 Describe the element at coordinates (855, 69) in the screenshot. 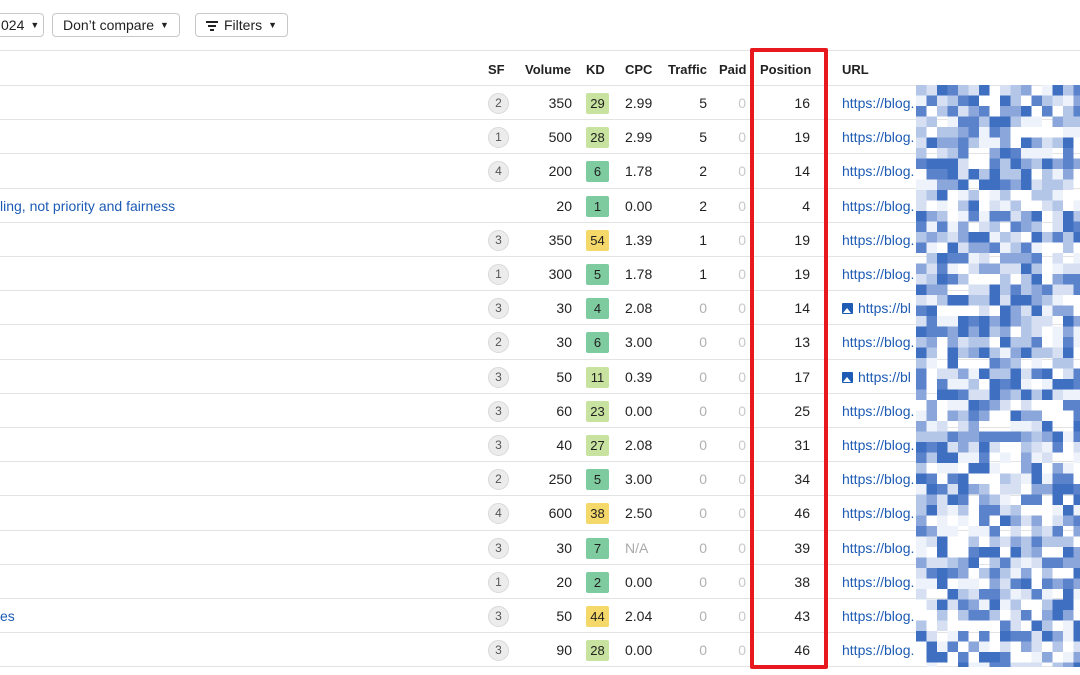

I see `column-header-url: URL` at that location.